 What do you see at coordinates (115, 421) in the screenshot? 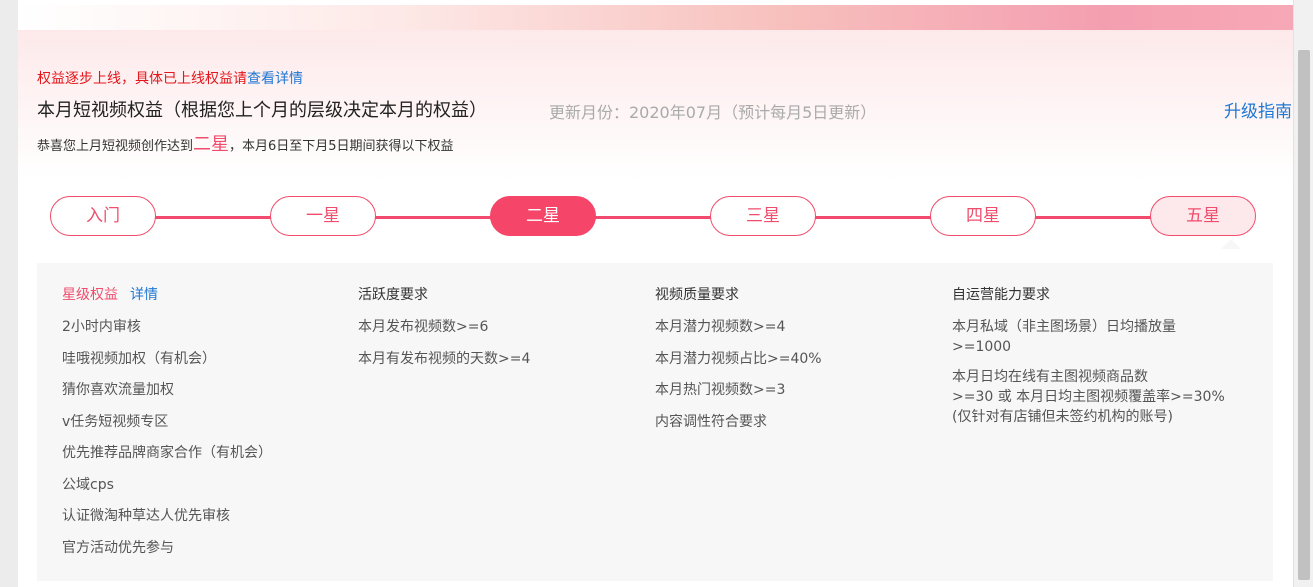
I see `list-item: v任务短视频专区` at bounding box center [115, 421].